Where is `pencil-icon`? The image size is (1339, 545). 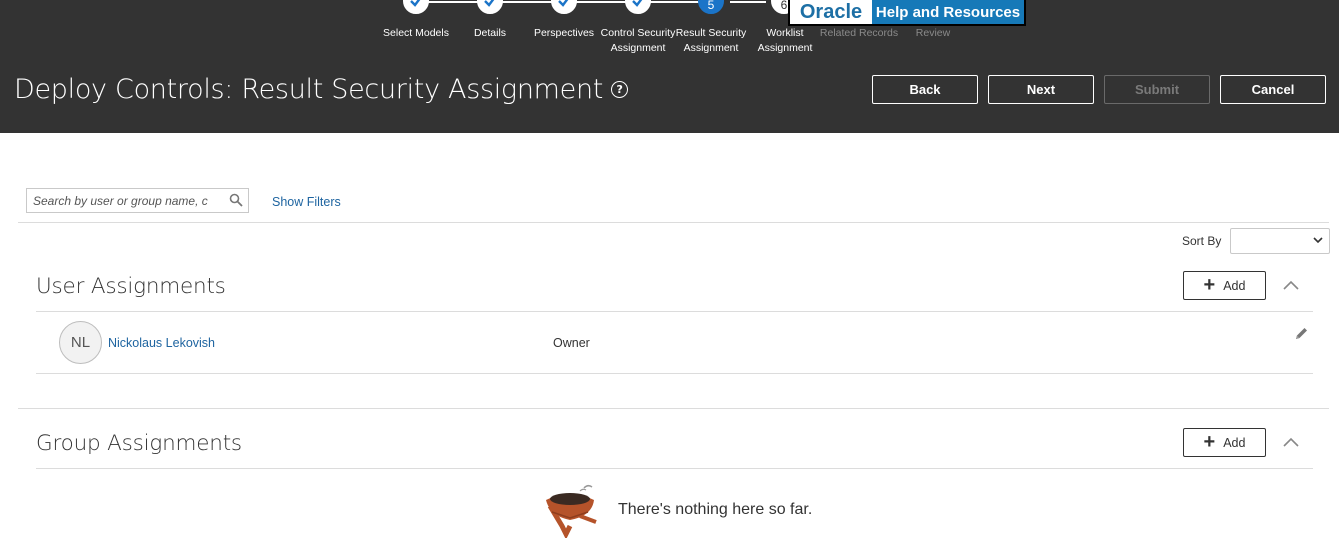 pencil-icon is located at coordinates (1301, 333).